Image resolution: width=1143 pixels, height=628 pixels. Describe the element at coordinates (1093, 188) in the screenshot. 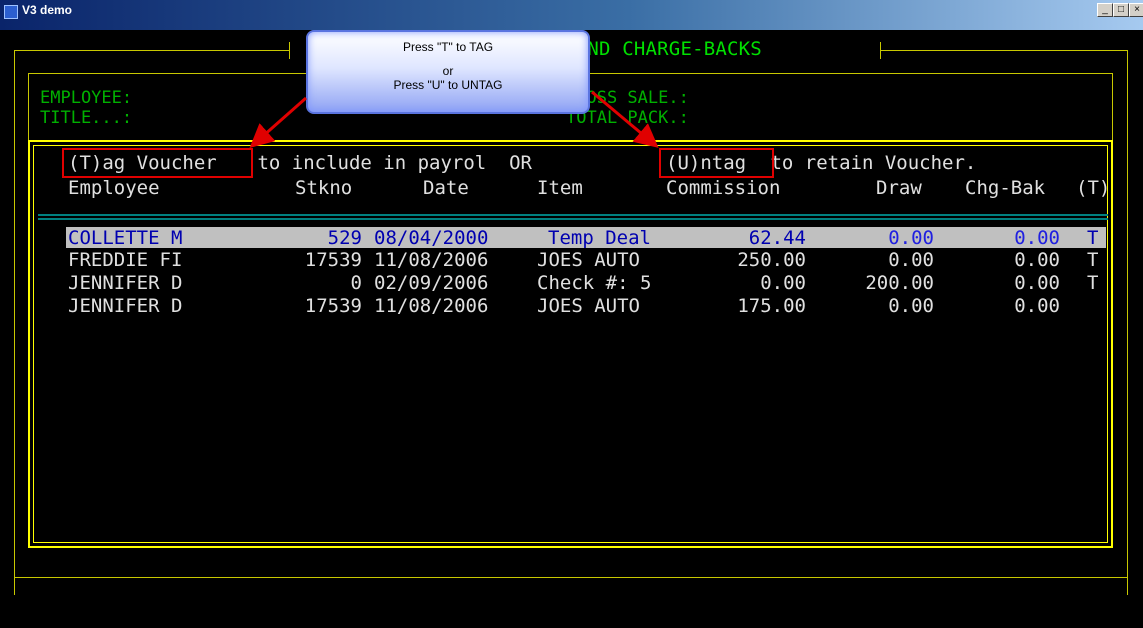

I see `col-tag: (T)` at that location.